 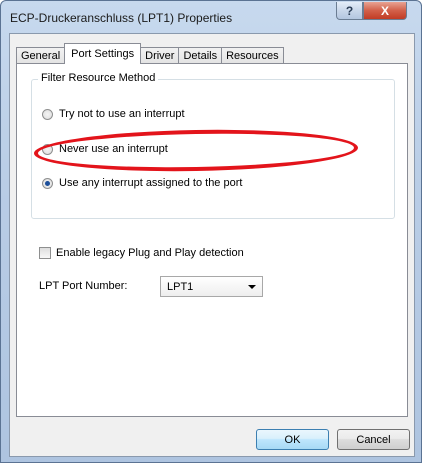 I want to click on radio-label: Try not to use an interrupt, so click(x=122, y=114).